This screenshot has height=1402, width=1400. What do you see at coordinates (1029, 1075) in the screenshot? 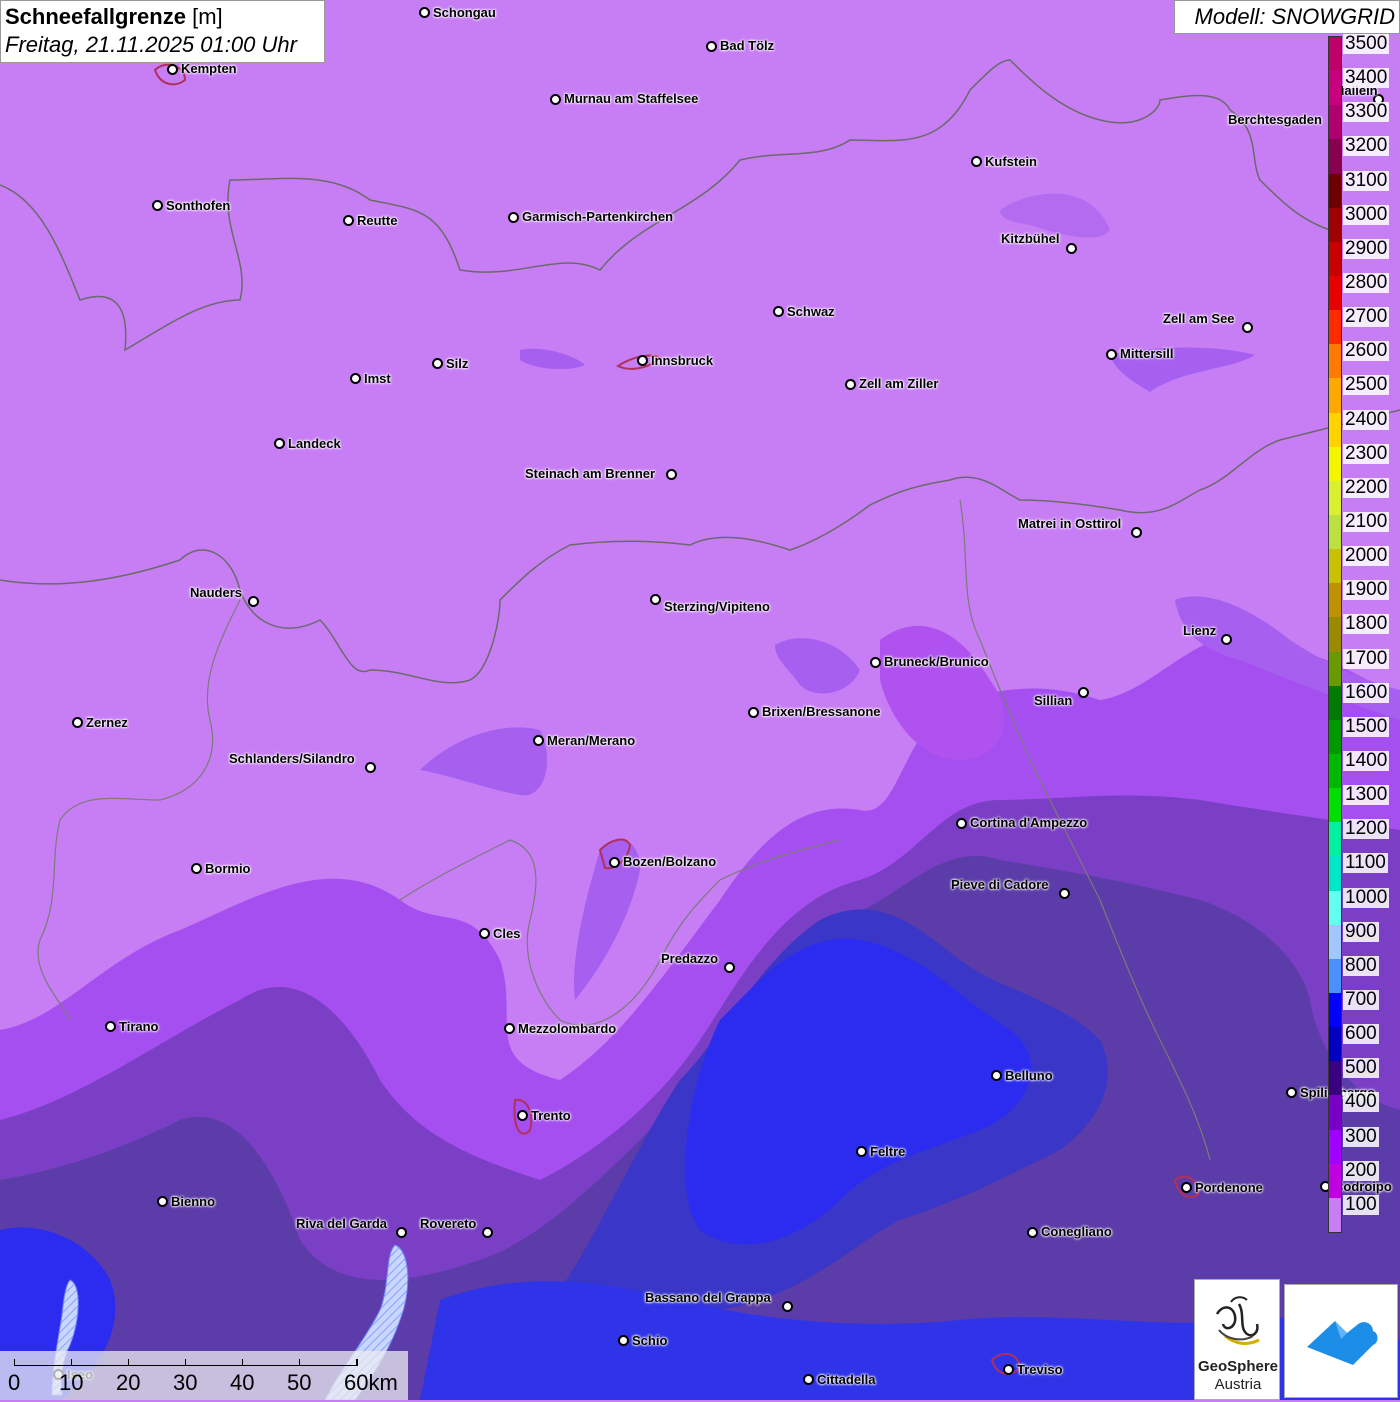
I see `city-label: Belluno` at bounding box center [1029, 1075].